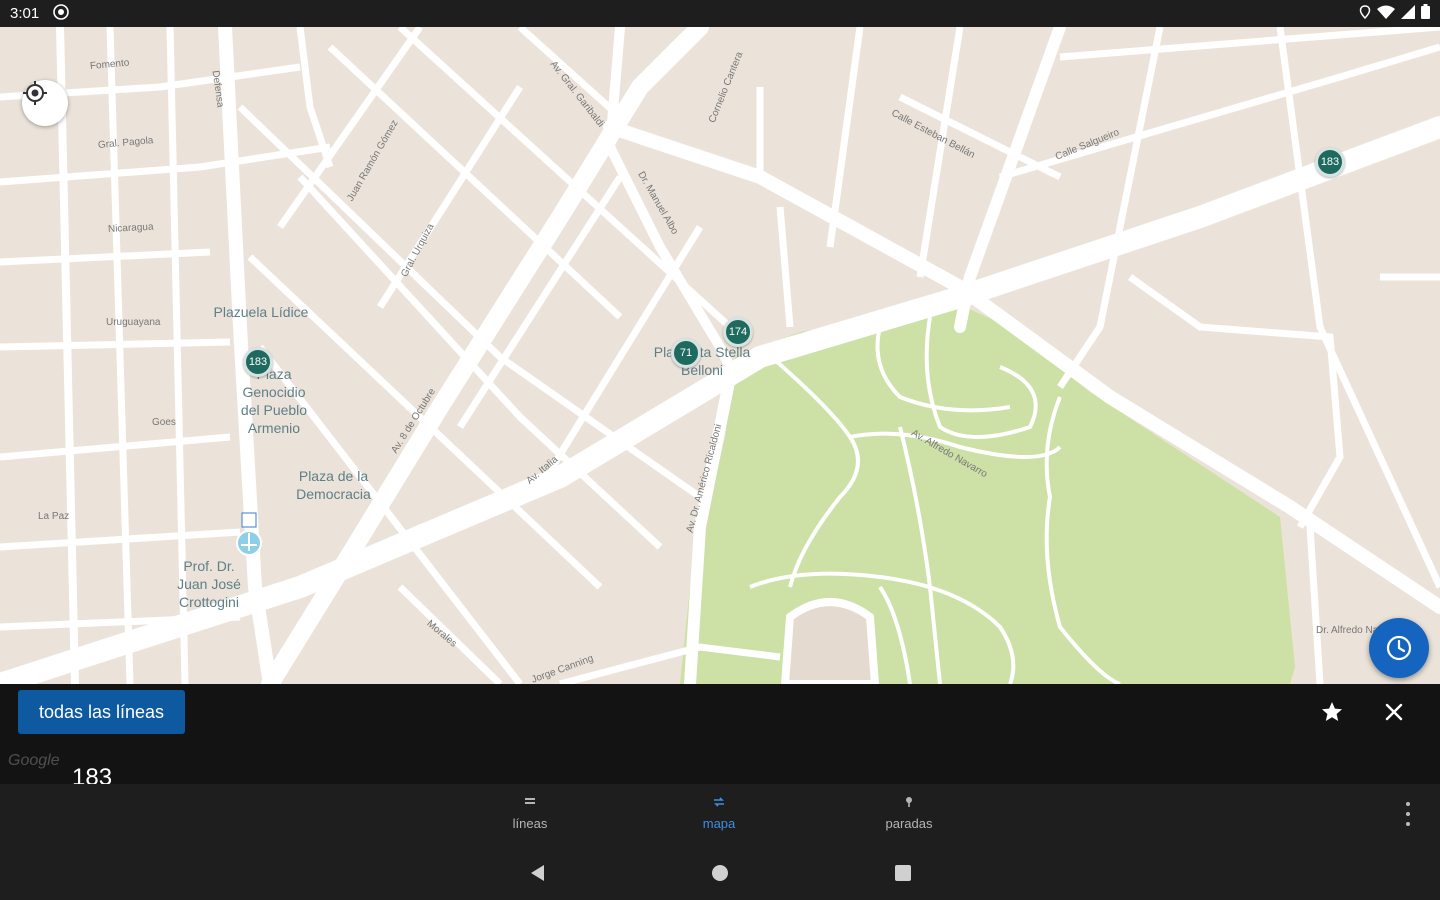 This screenshot has height=900, width=1440. What do you see at coordinates (530, 813) in the screenshot?
I see `nav-tab-lineas: líneas` at bounding box center [530, 813].